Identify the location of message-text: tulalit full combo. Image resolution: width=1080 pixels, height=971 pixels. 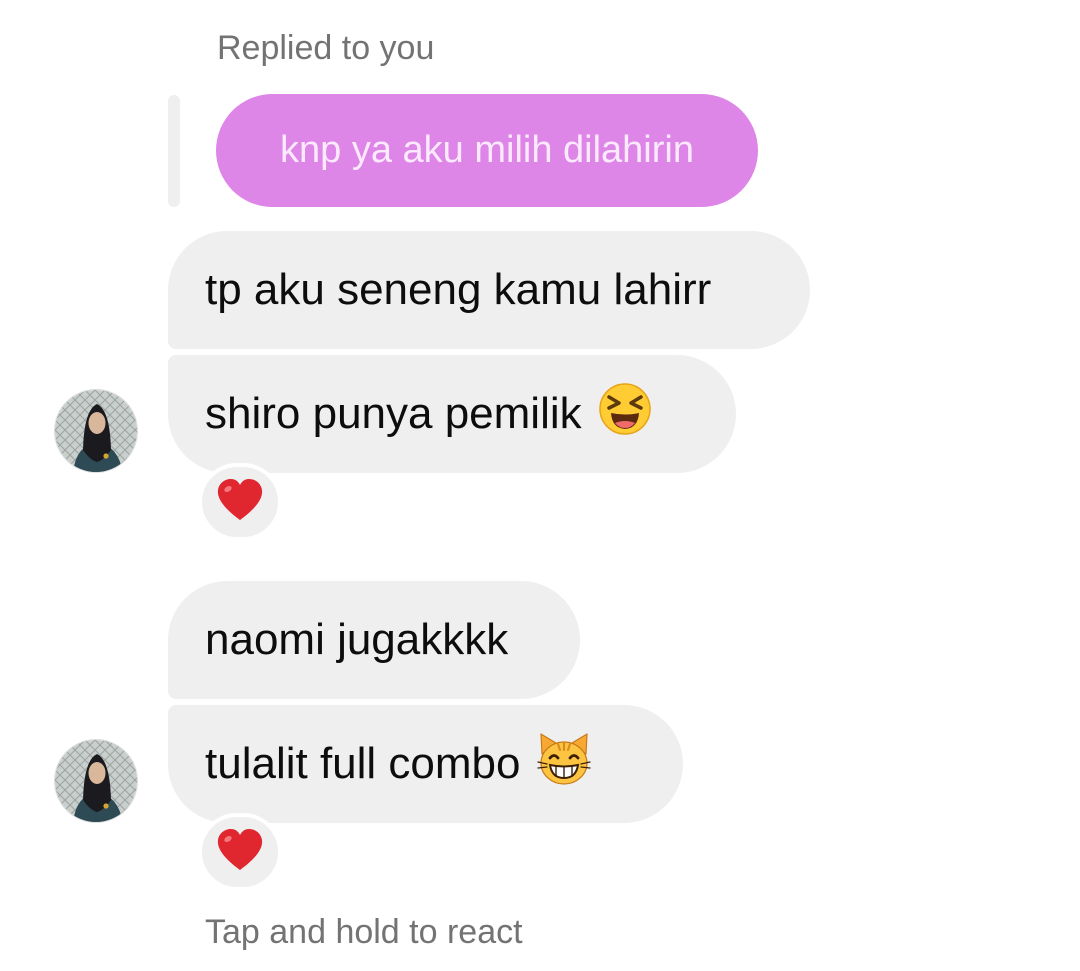
(363, 763).